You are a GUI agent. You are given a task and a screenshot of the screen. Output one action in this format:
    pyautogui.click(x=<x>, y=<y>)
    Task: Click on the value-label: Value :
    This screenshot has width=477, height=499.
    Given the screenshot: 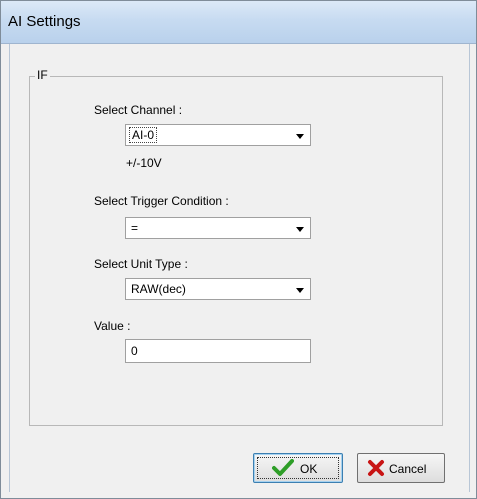 What is the action you would take?
    pyautogui.click(x=112, y=326)
    